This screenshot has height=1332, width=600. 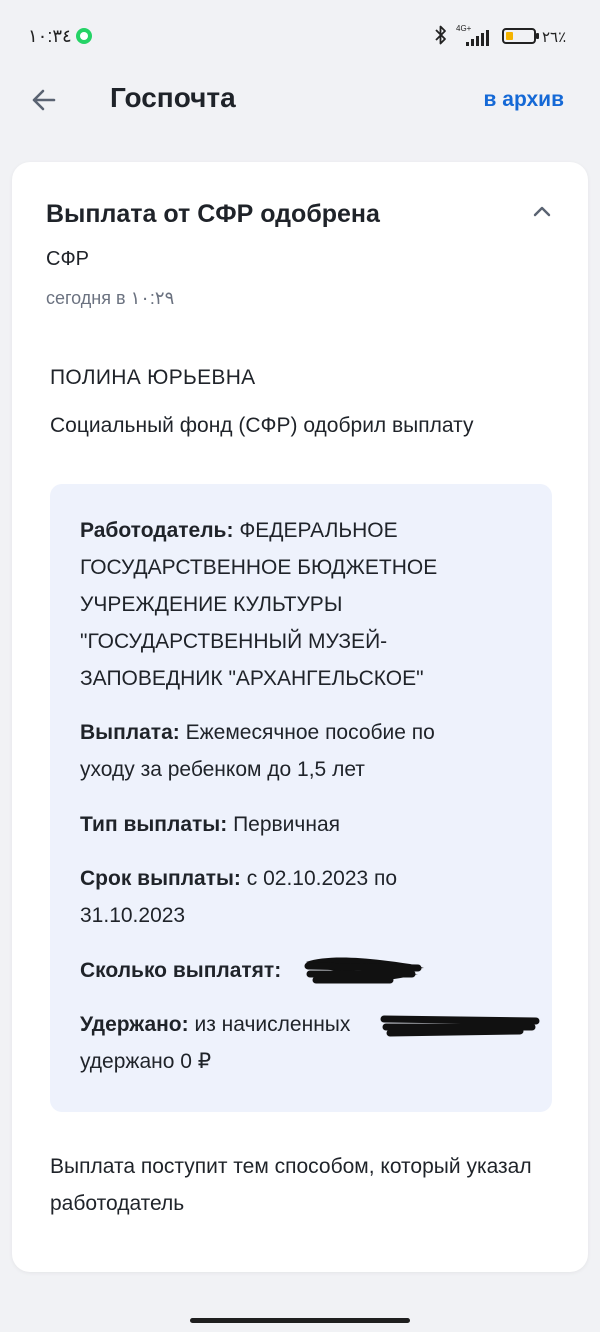 I want to click on detail-term-label: Срок выплаты:, so click(x=160, y=878).